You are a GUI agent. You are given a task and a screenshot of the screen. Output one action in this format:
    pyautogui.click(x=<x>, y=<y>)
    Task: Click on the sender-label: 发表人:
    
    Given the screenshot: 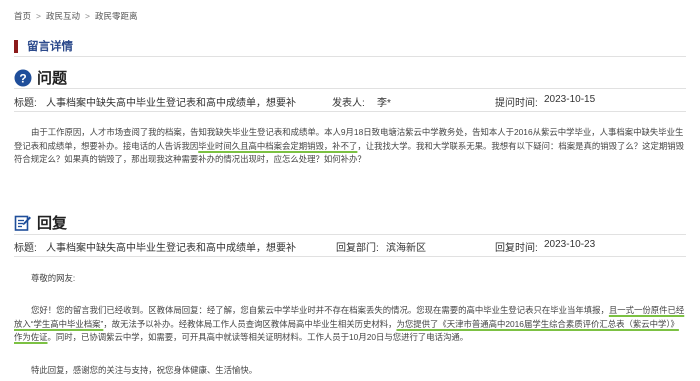 What is the action you would take?
    pyautogui.click(x=348, y=103)
    